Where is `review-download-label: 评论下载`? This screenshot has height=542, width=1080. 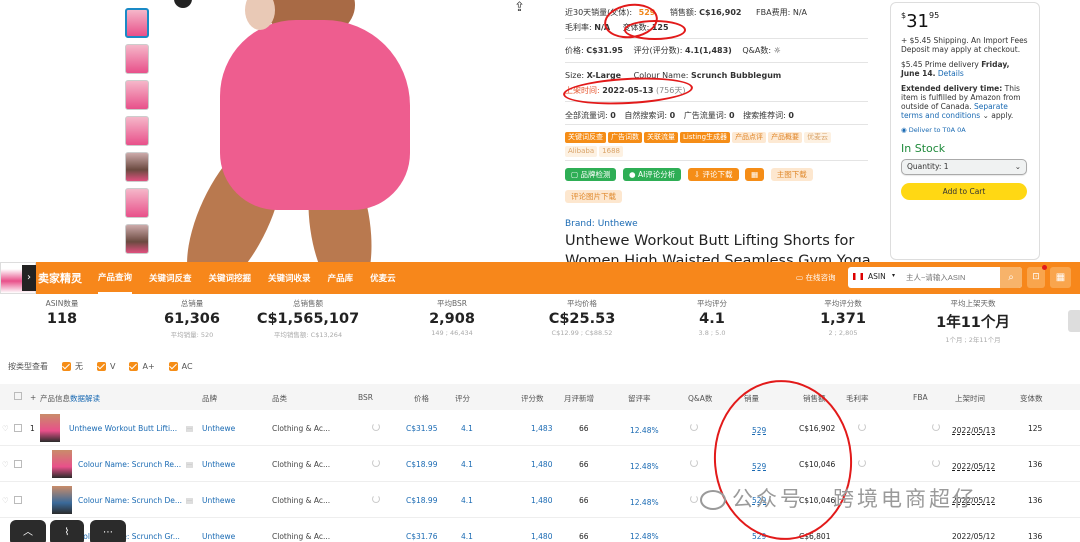 review-download-label: 评论下载 is located at coordinates (717, 174).